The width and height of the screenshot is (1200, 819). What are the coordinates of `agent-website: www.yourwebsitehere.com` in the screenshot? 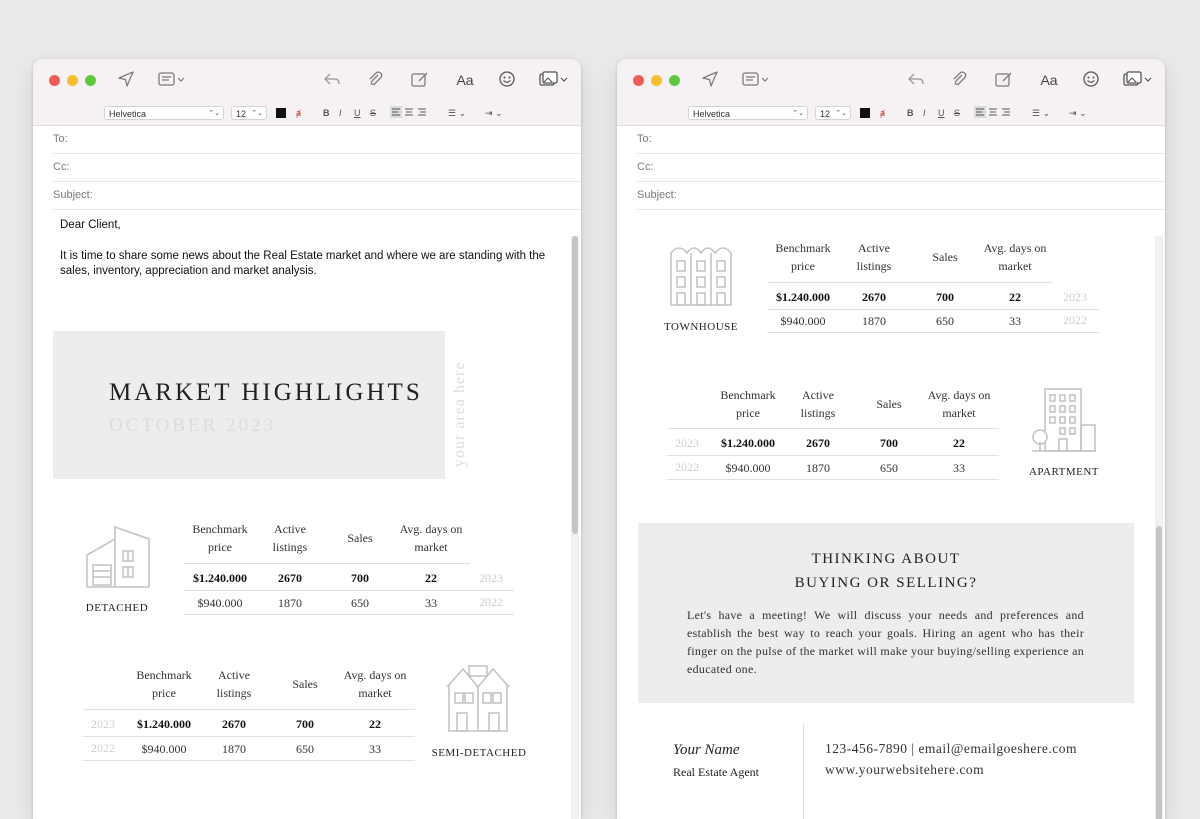 It's located at (904, 770).